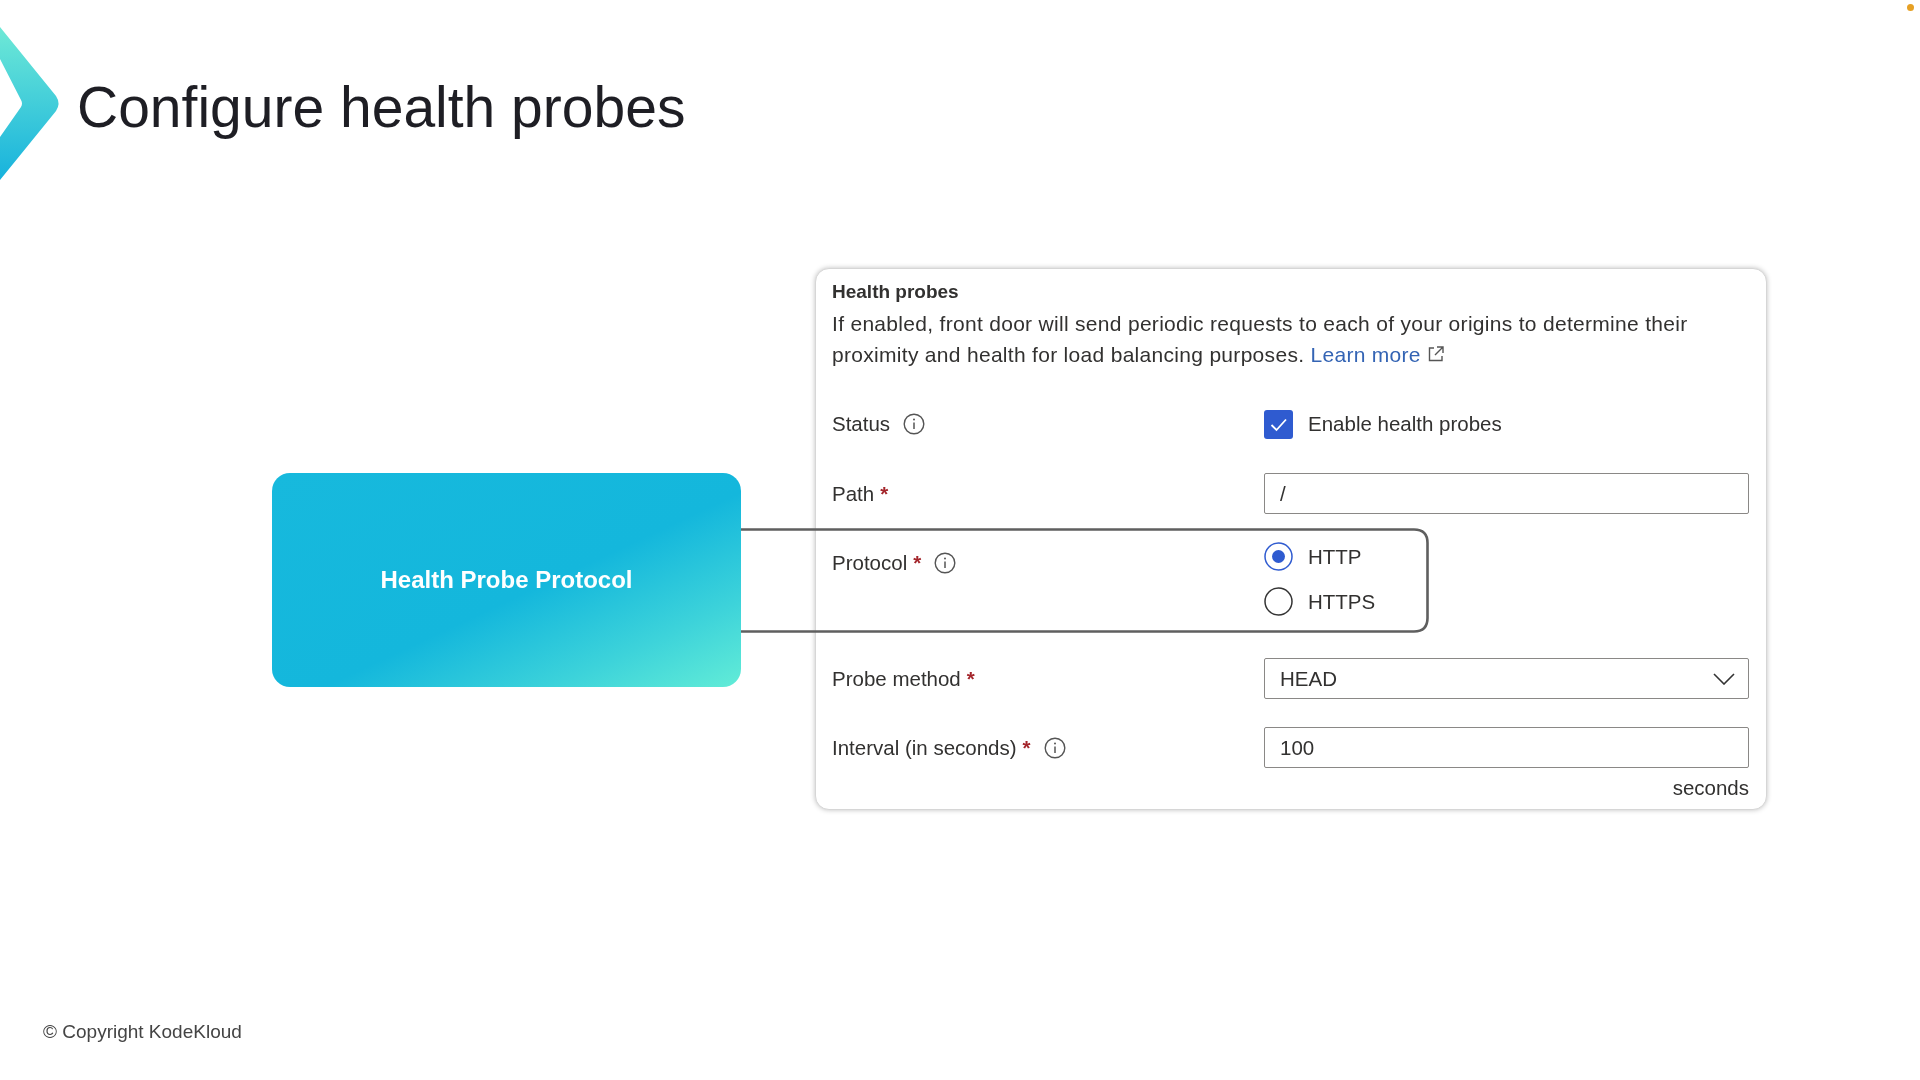 The image size is (1920, 1080). What do you see at coordinates (1278, 424) in the screenshot?
I see `checkbox` at bounding box center [1278, 424].